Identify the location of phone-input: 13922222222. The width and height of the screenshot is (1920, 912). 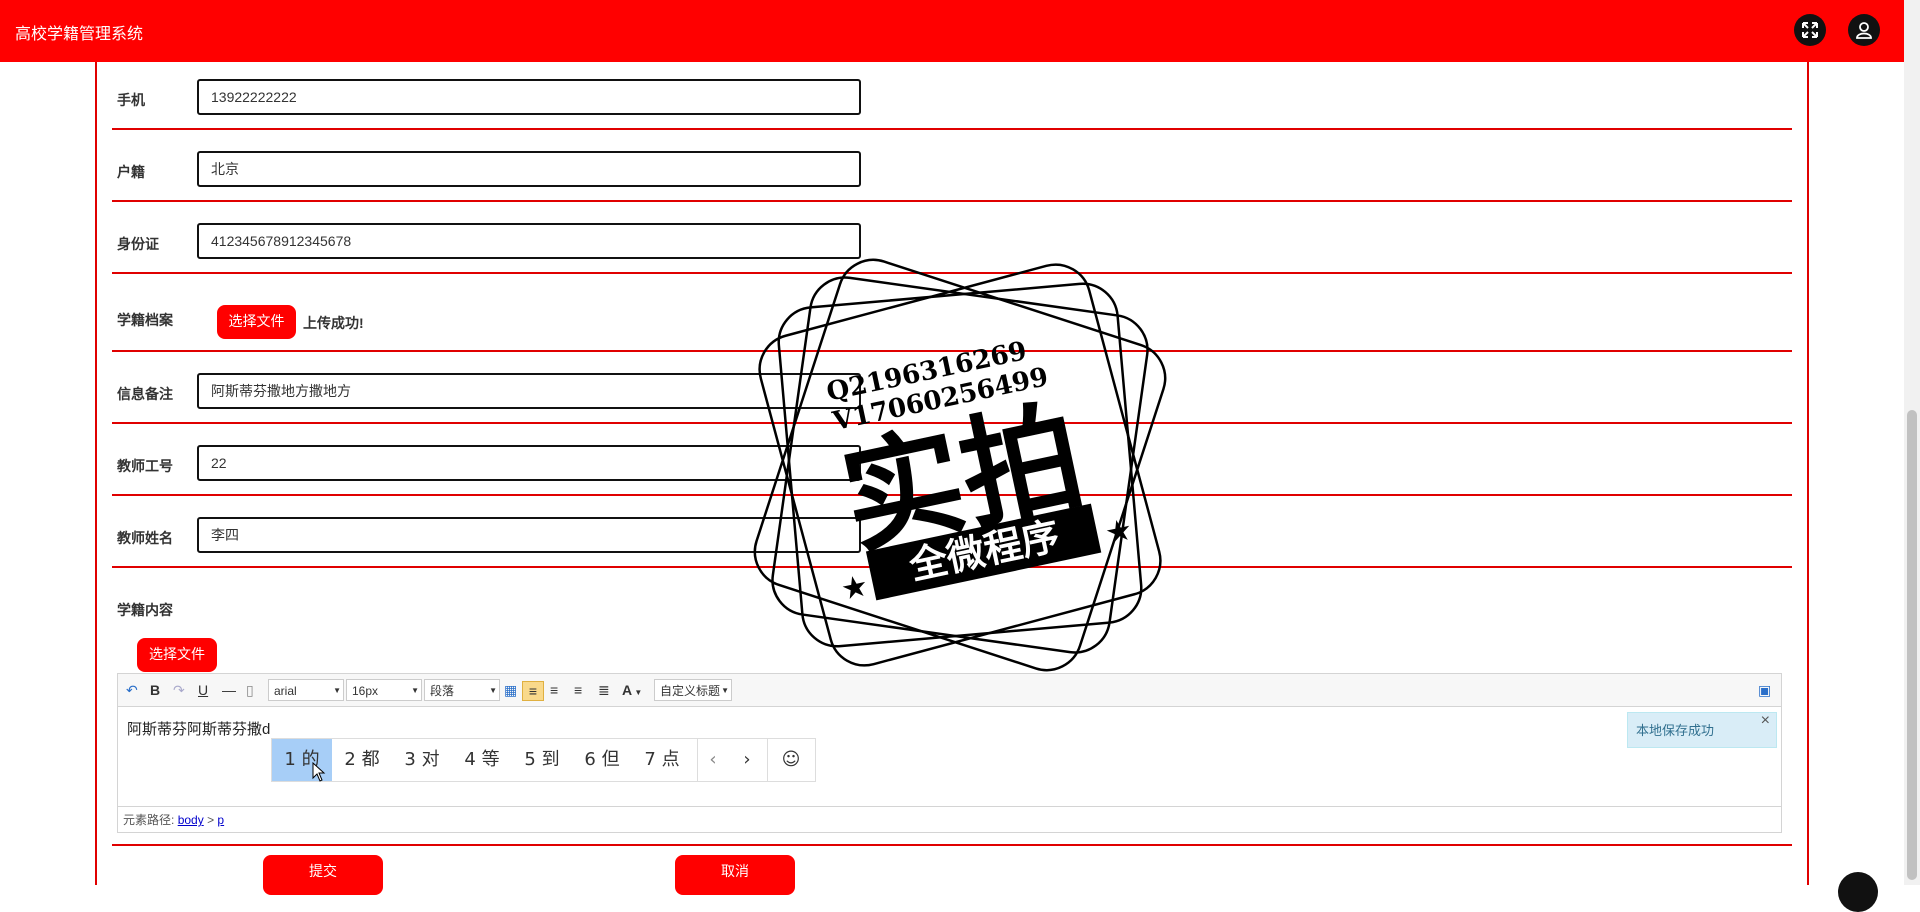
(529, 97).